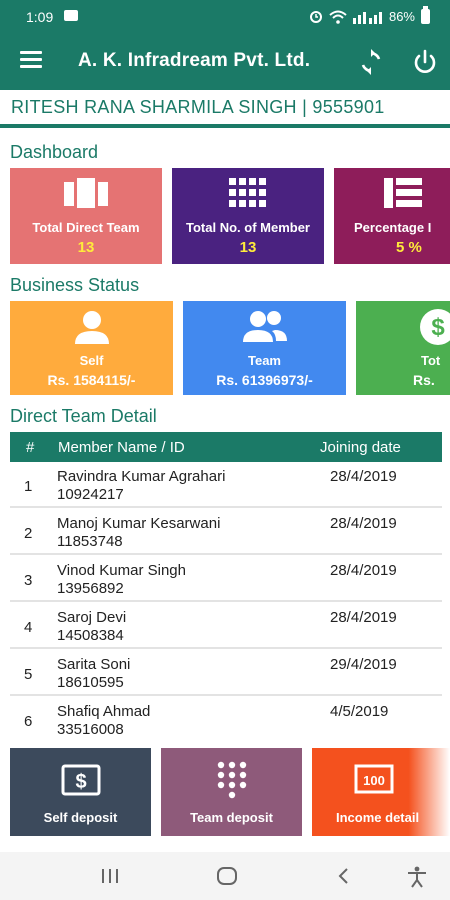  I want to click on card-value: Rs. 61396973/-, so click(264, 380).